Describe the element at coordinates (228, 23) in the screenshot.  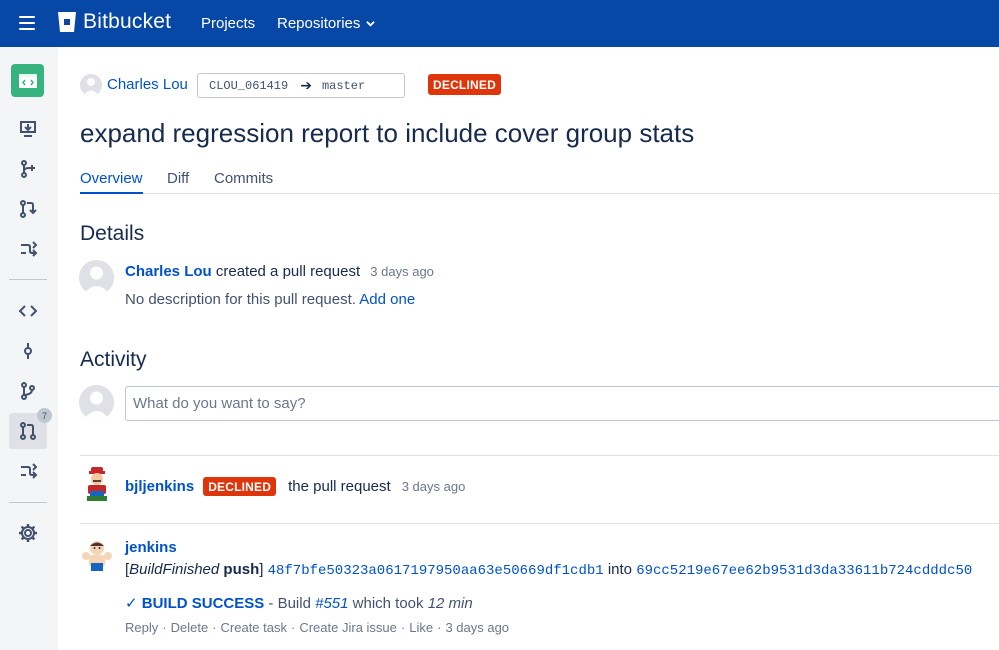
I see `nav-projects: Projects` at that location.